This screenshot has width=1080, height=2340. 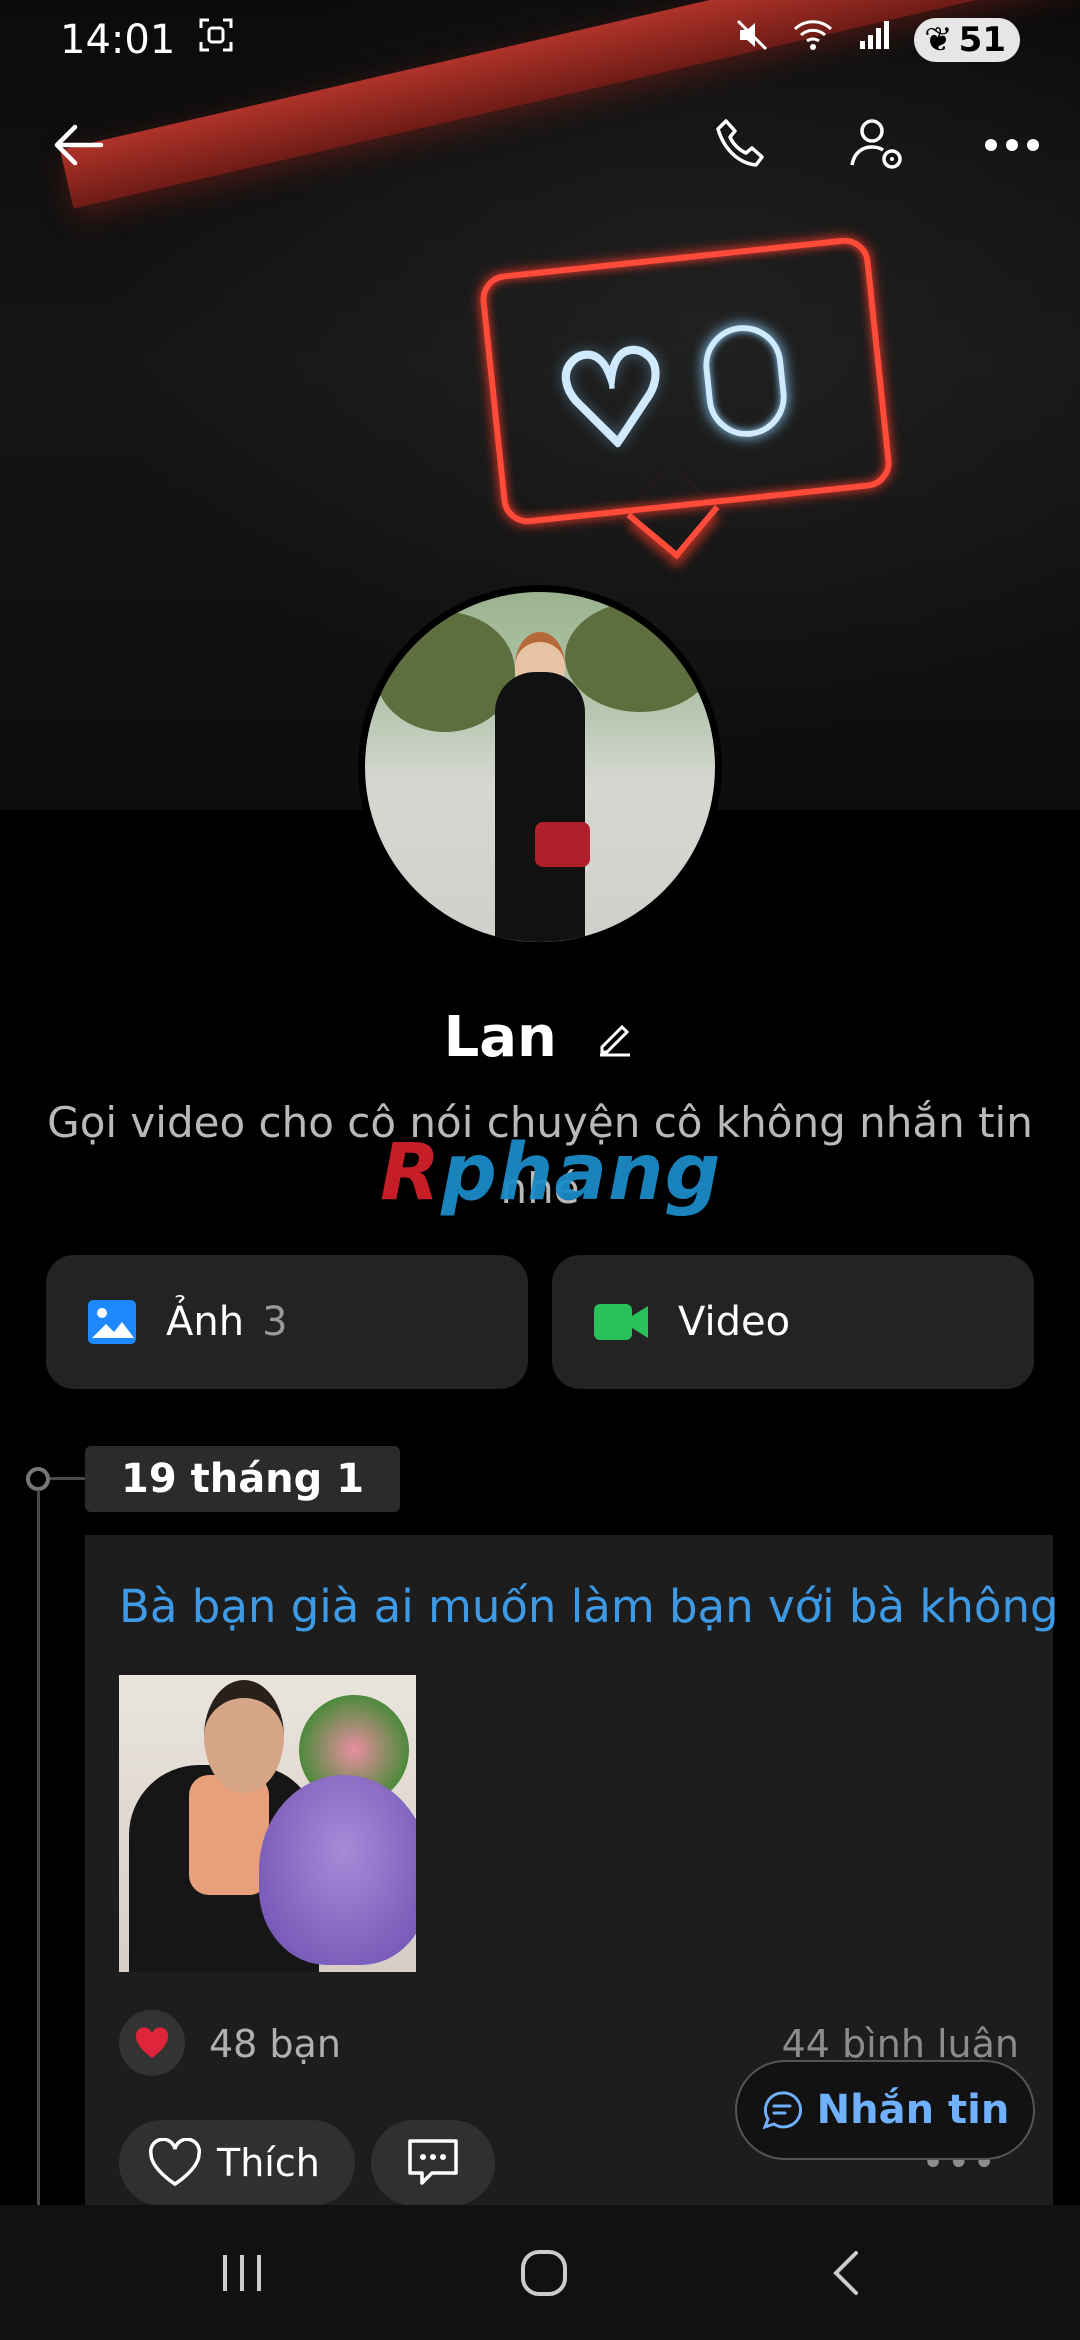 I want to click on call-button, so click(x=742, y=145).